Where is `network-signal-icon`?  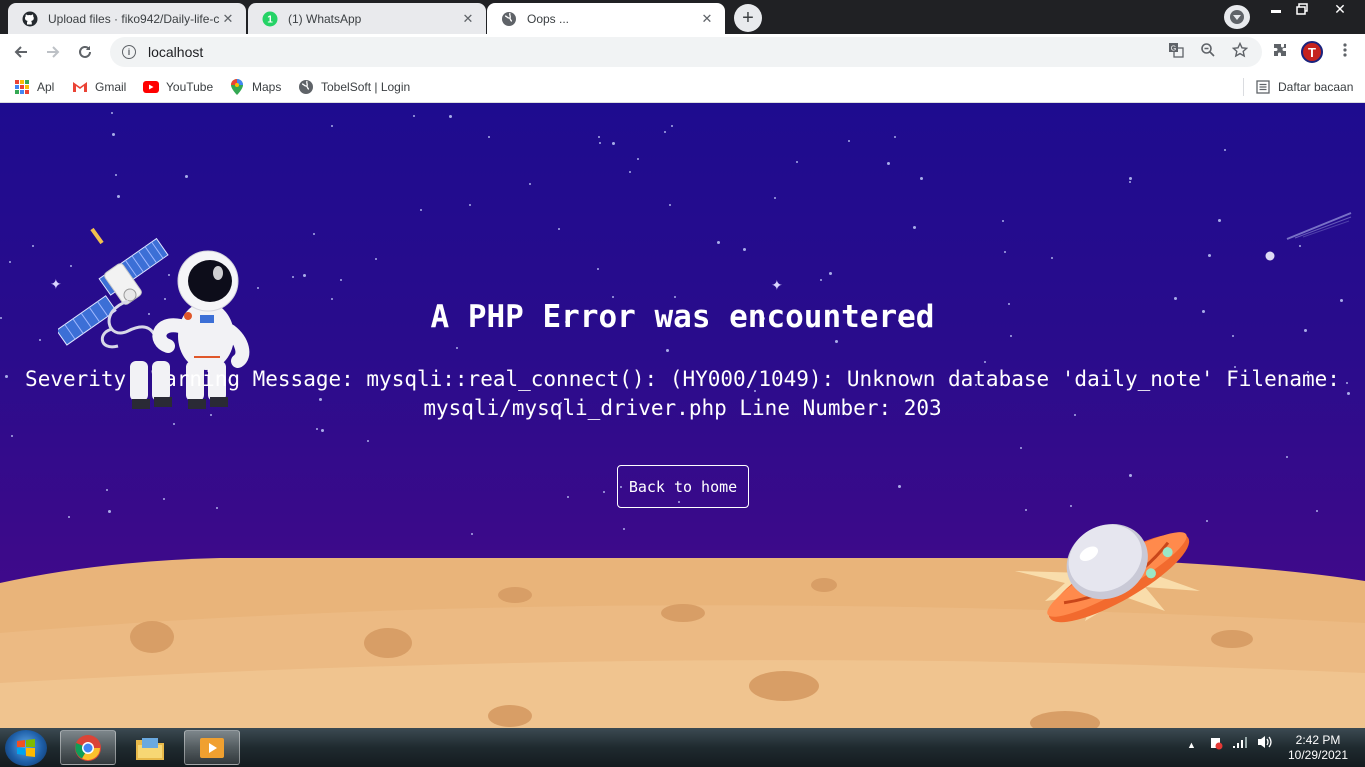
network-signal-icon is located at coordinates (1240, 743).